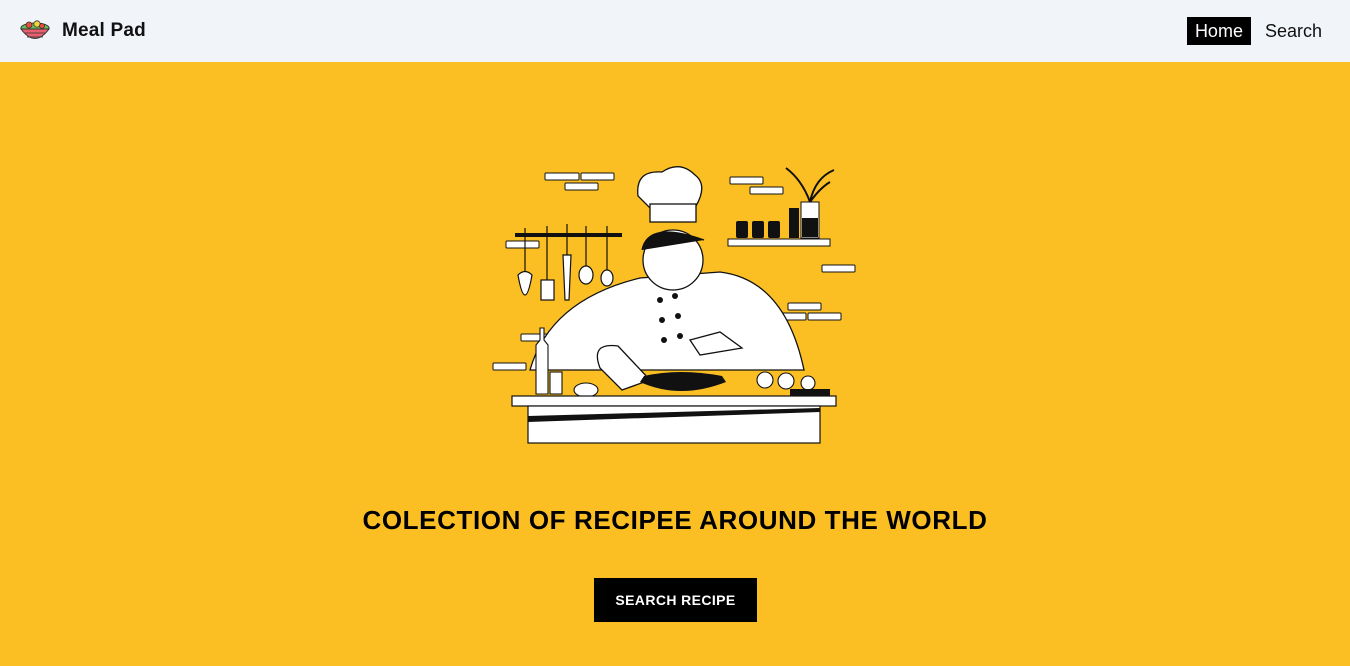  What do you see at coordinates (675, 520) in the screenshot?
I see `hero-title: COLECTION OF RECIPEE AROUND THE WORLD` at bounding box center [675, 520].